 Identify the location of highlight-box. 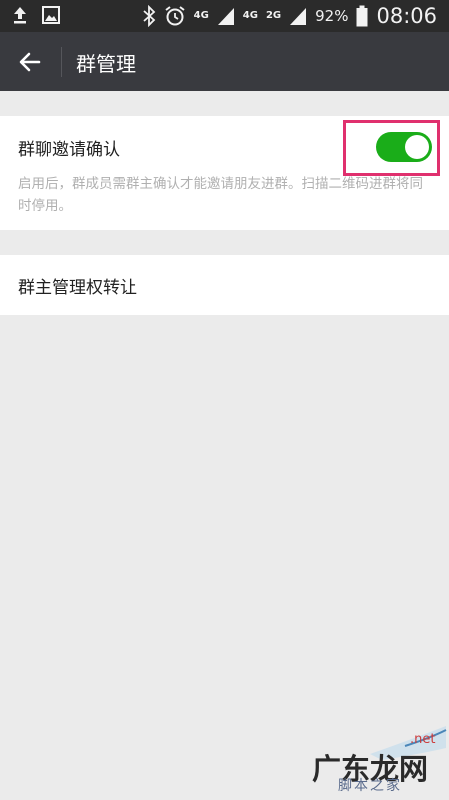
(391, 148).